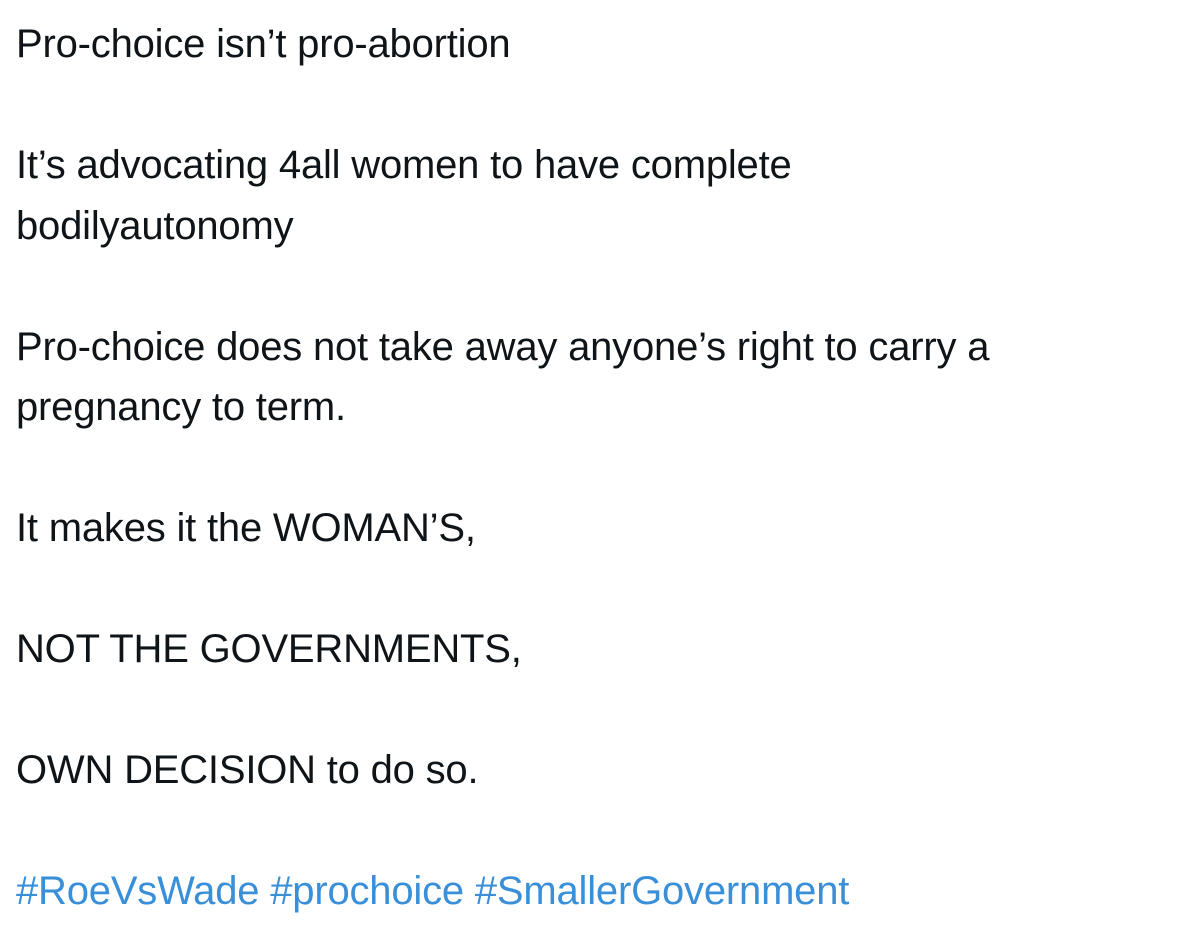 The height and width of the screenshot is (932, 1178). I want to click on hashtag-link-smallergovernment: #SmallerGovernment, so click(662, 891).